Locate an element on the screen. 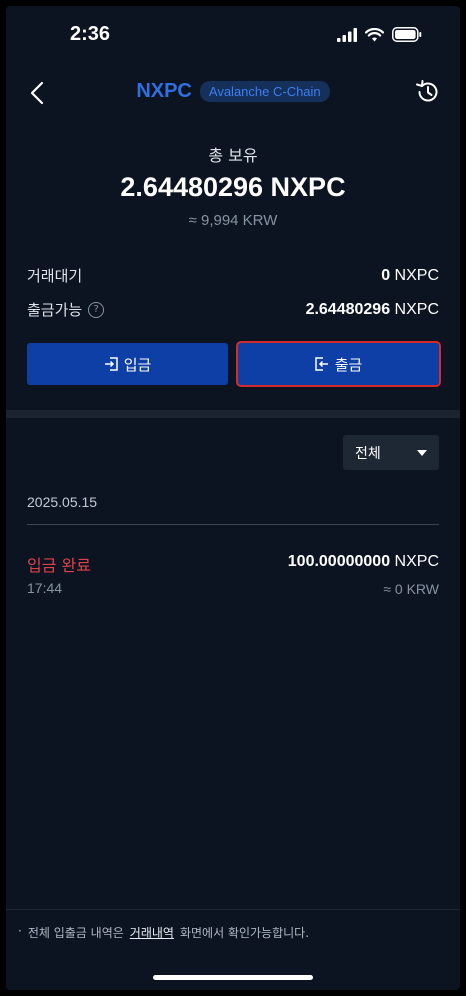 The height and width of the screenshot is (996, 466). transaction-amount: 100.00000000 is located at coordinates (339, 561).